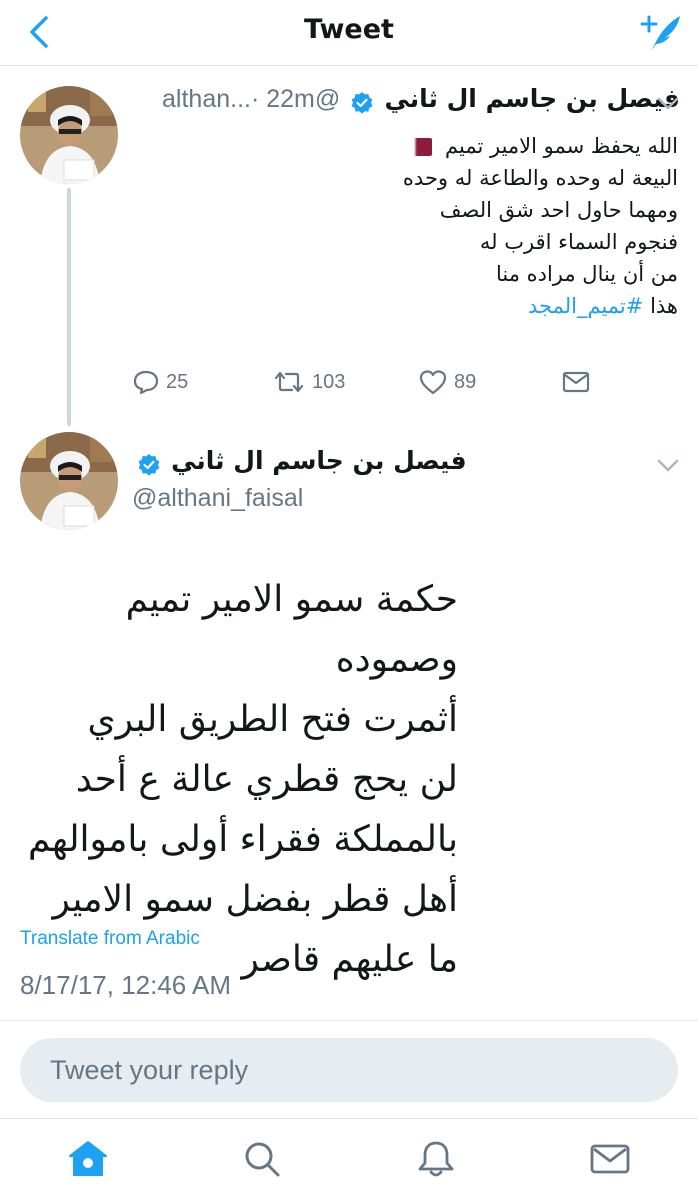 This screenshot has height=1200, width=698. What do you see at coordinates (465, 381) in the screenshot?
I see `like-count: 89` at bounding box center [465, 381].